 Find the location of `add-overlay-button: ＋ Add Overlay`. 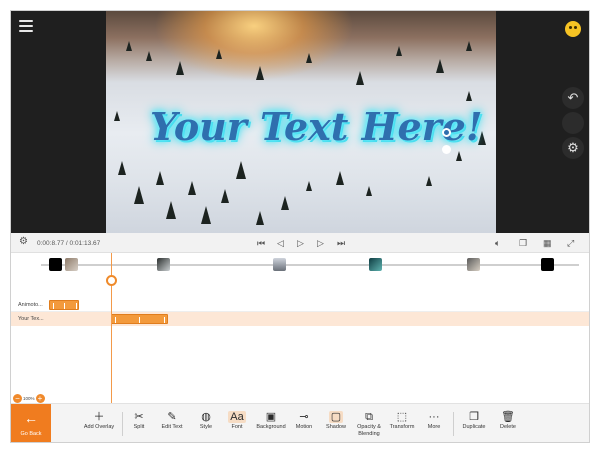

add-overlay-button: ＋ Add Overlay is located at coordinates (99, 423).